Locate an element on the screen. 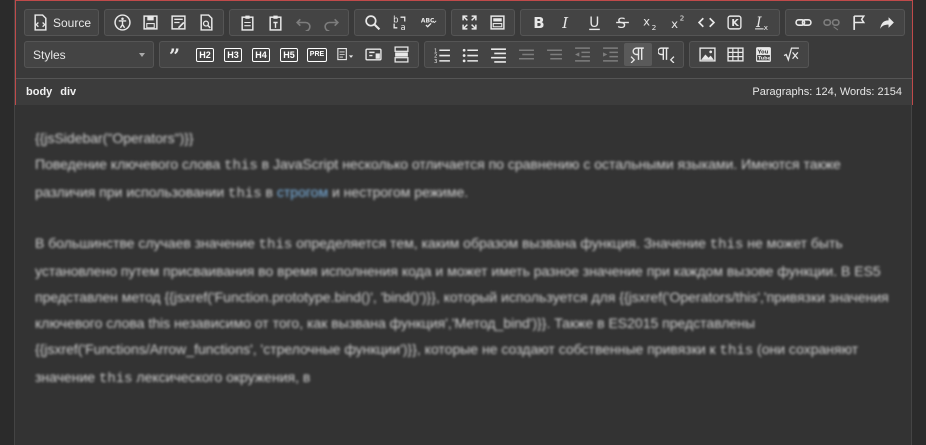 The image size is (926, 445). definition-desc-button is located at coordinates (554, 54).